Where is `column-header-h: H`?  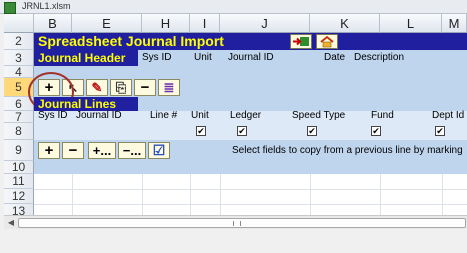 column-header-h: H is located at coordinates (166, 23).